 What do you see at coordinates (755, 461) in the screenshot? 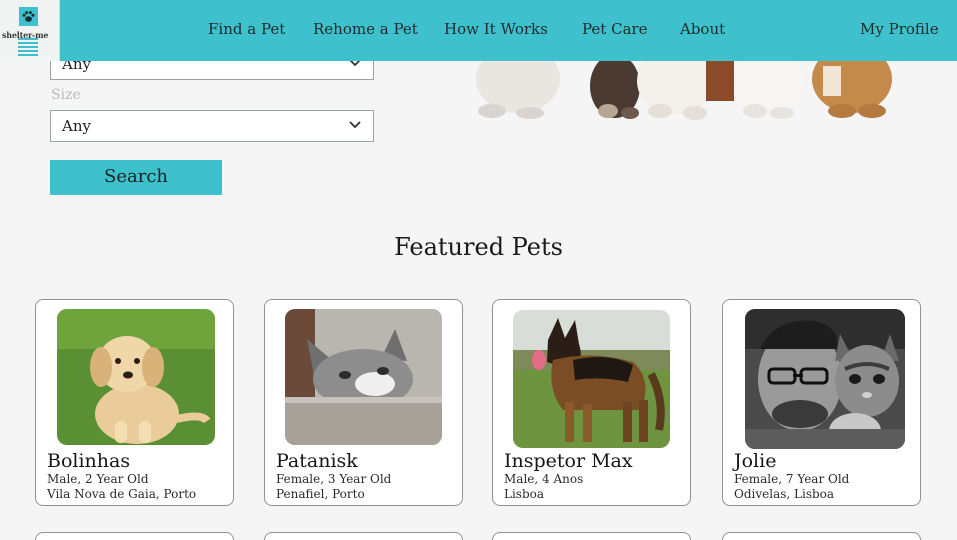
I see `pet-name: Jolie` at bounding box center [755, 461].